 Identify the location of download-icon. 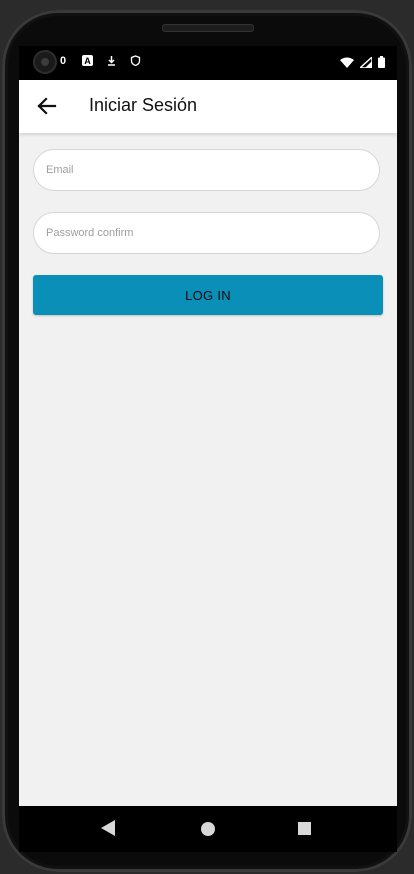
(111, 61).